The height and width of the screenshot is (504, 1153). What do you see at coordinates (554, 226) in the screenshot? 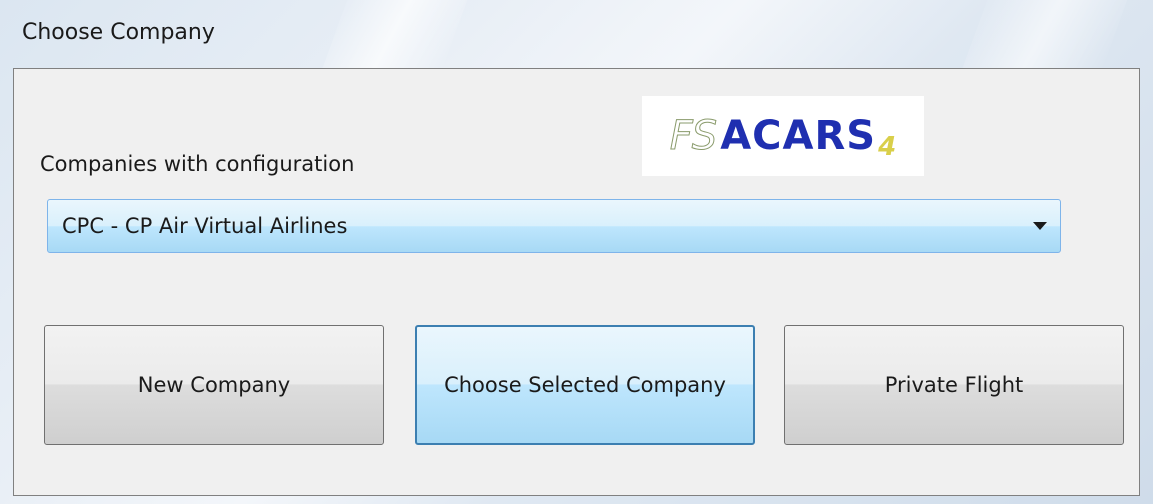
I see `company-select: CPC - CP Air Virtual Airlines` at bounding box center [554, 226].